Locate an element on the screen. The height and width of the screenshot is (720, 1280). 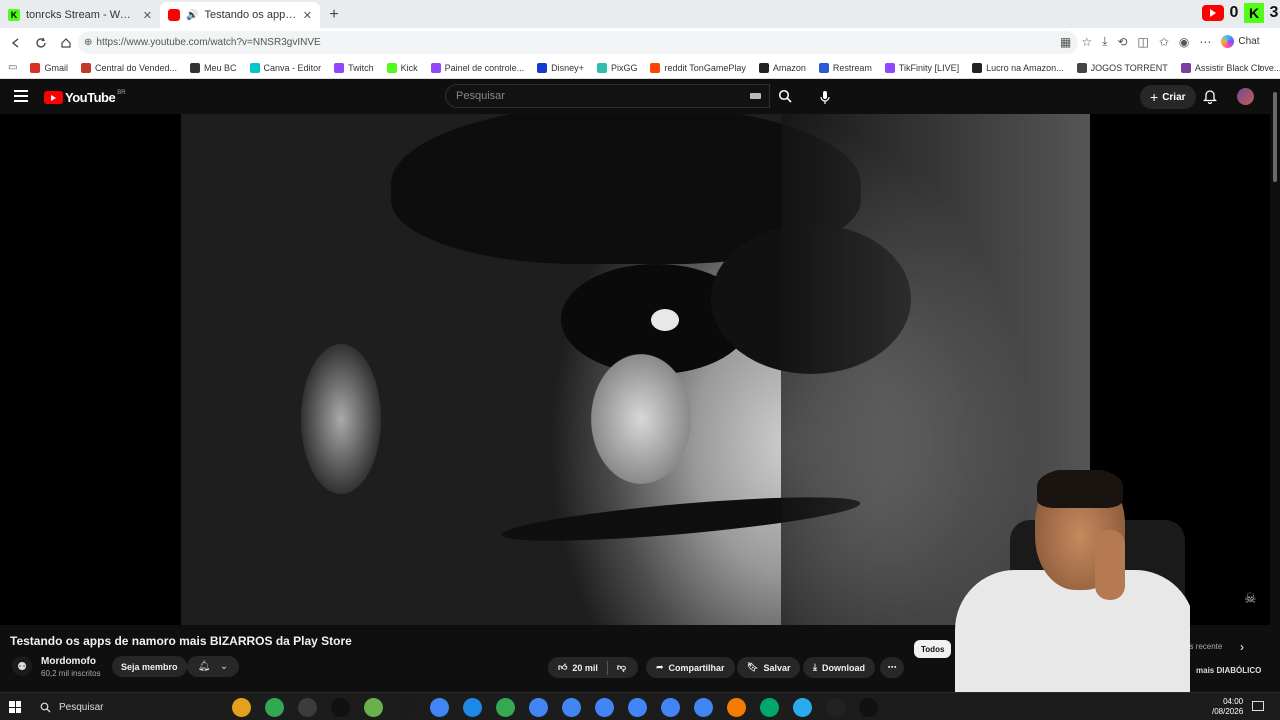
bookmark-item: Canva - Editor is located at coordinates (285, 67).